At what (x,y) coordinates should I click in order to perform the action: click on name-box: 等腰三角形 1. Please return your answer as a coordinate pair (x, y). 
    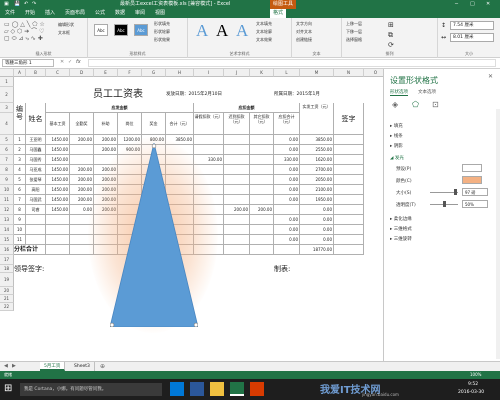
    Looking at the image, I should click on (28, 63).